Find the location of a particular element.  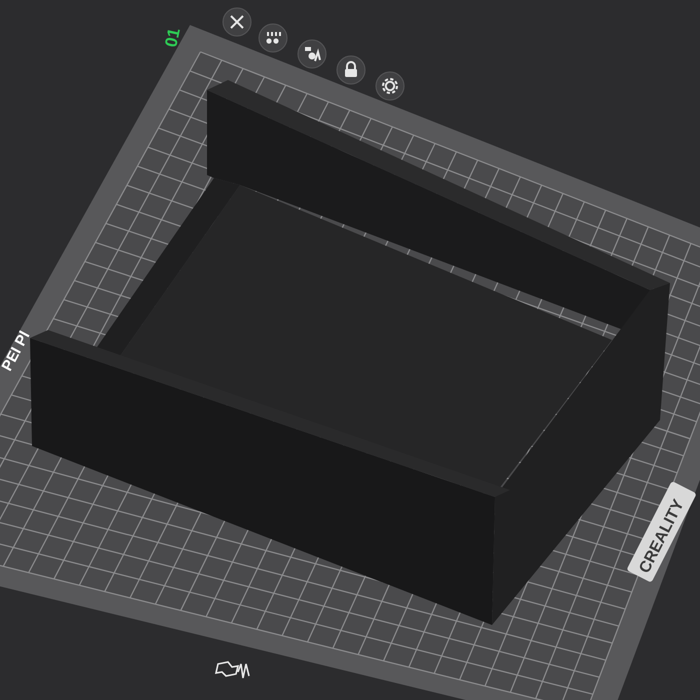

plate-number: 01 is located at coordinates (172, 37).